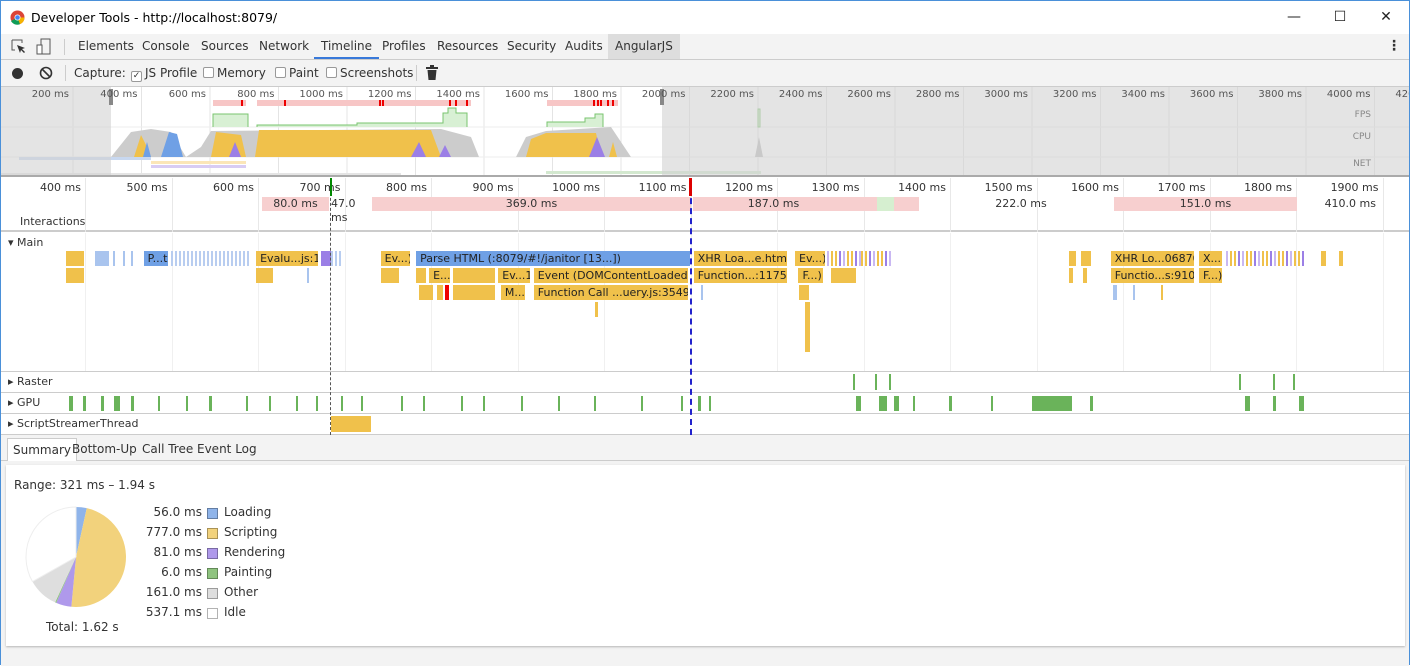 The height and width of the screenshot is (666, 1410). What do you see at coordinates (104, 449) in the screenshot?
I see `details-tab-bottom-up: Bottom-Up` at bounding box center [104, 449].